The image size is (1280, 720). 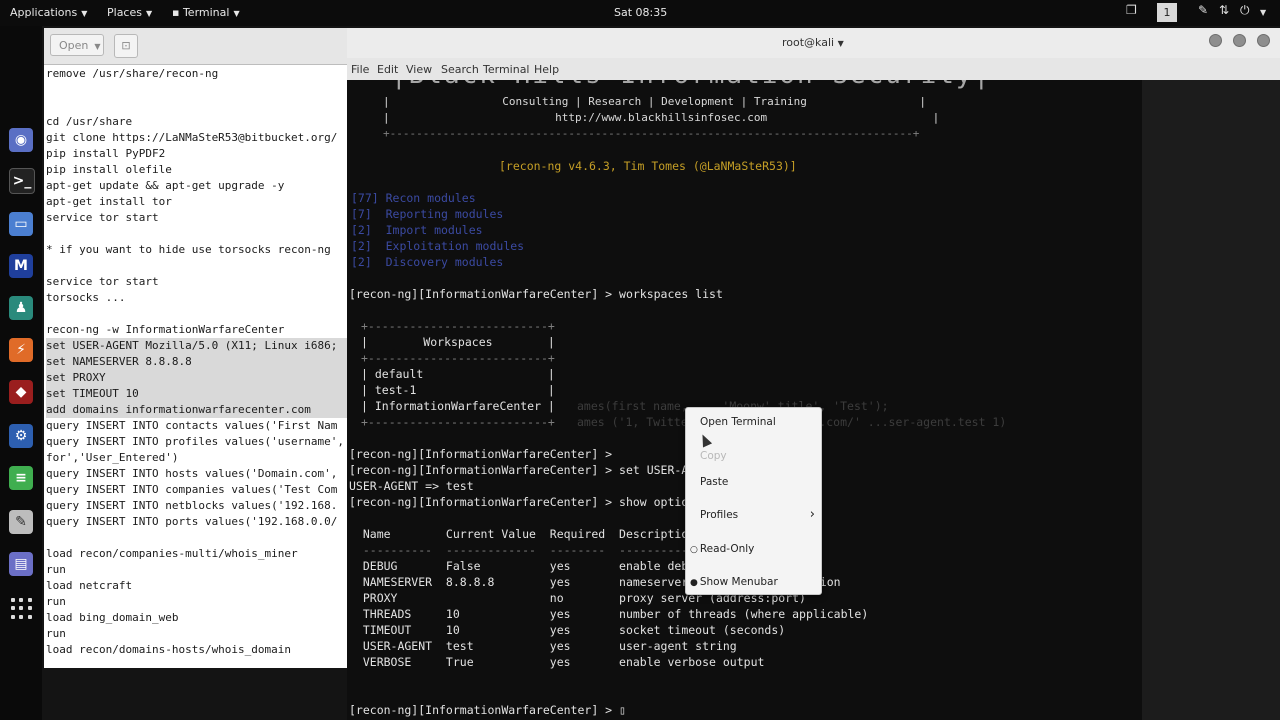 What do you see at coordinates (21, 436) in the screenshot?
I see `settings-icon: ⚙` at bounding box center [21, 436].